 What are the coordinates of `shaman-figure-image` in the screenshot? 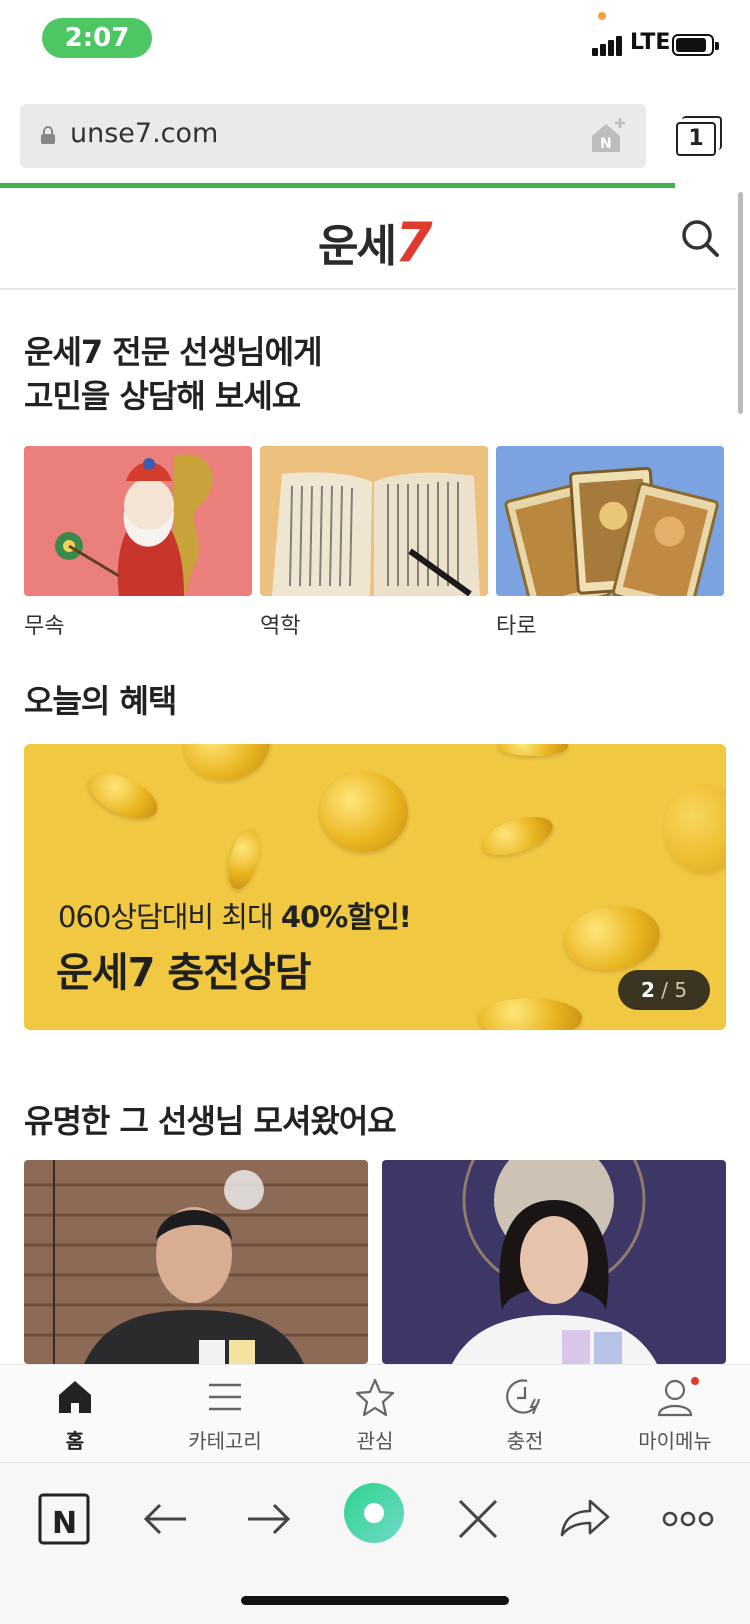 It's located at (138, 521).